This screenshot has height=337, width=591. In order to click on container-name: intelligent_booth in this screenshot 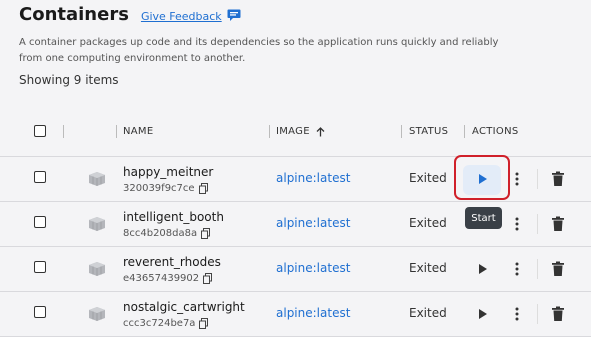, I will do `click(173, 217)`.